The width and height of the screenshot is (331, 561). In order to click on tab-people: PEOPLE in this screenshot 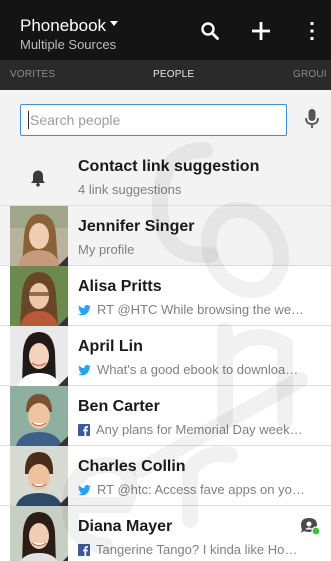, I will do `click(173, 75)`.